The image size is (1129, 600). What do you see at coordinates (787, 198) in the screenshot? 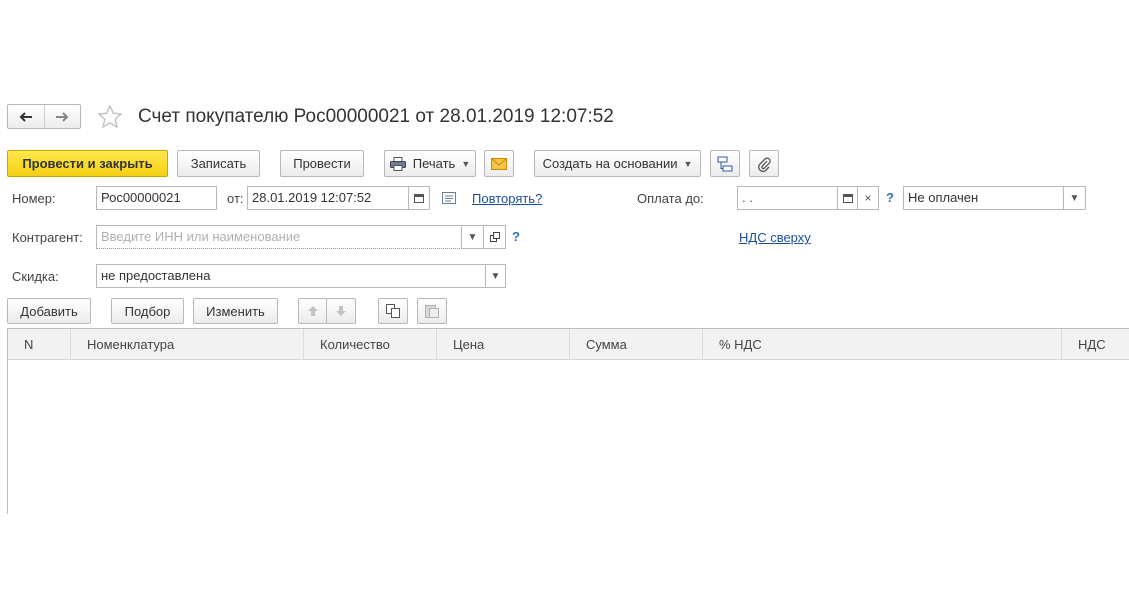
I see `payment-until-field: . .` at bounding box center [787, 198].